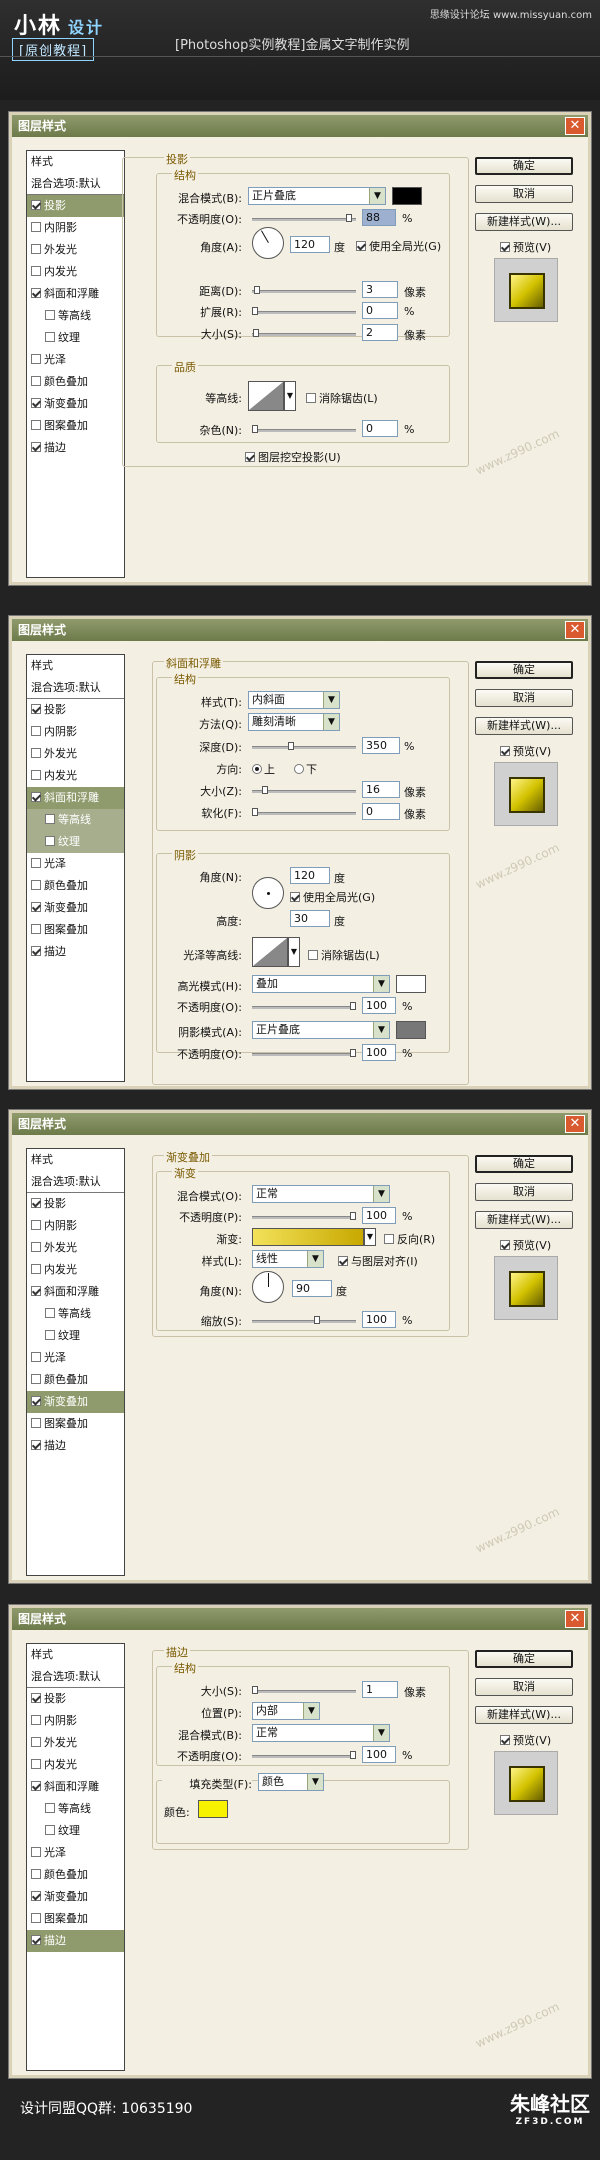 This screenshot has height=2160, width=600. Describe the element at coordinates (379, 1005) in the screenshot. I see `highlight-opacity-input: 100` at that location.